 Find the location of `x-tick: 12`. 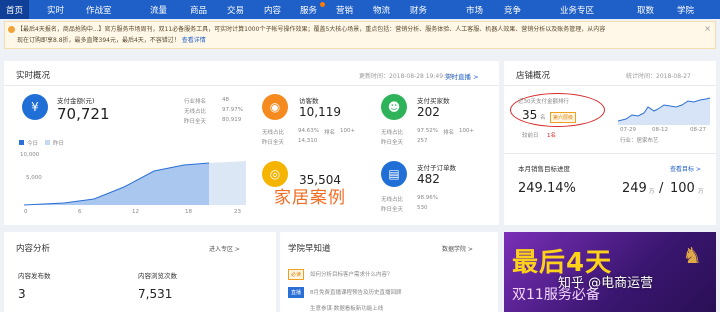

x-tick: 12 is located at coordinates (135, 212).